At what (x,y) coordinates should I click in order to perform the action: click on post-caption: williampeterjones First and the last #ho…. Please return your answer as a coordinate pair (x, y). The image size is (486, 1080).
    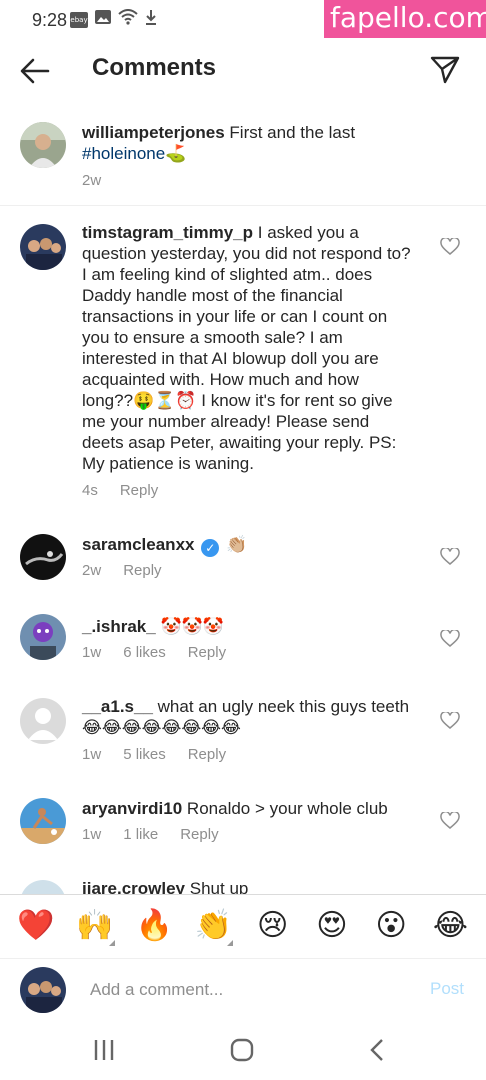
    Looking at the image, I should click on (243, 154).